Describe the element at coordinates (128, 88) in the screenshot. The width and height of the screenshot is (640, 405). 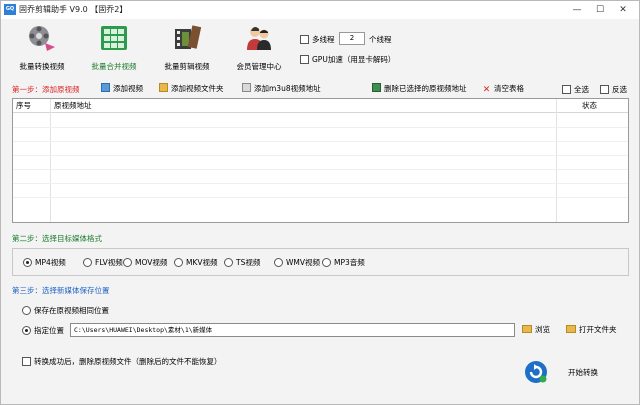
I see `add-video-label: 添加视频` at that location.